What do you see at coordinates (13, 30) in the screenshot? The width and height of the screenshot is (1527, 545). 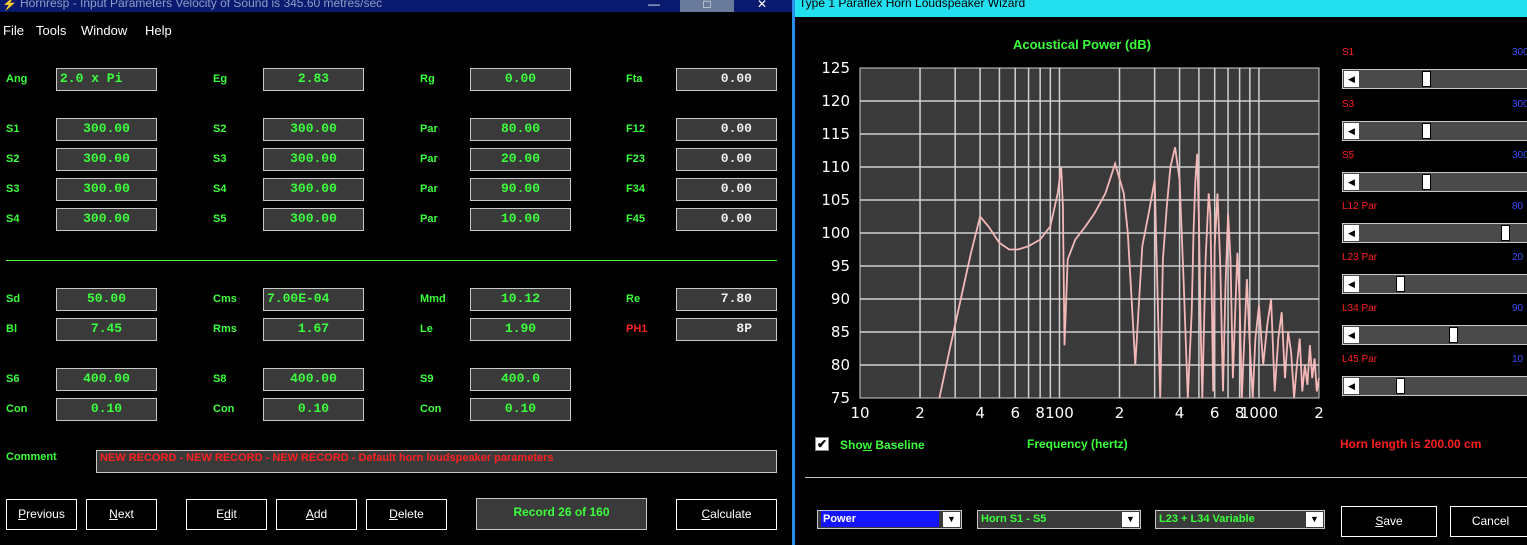 I see `menu-file: File` at bounding box center [13, 30].